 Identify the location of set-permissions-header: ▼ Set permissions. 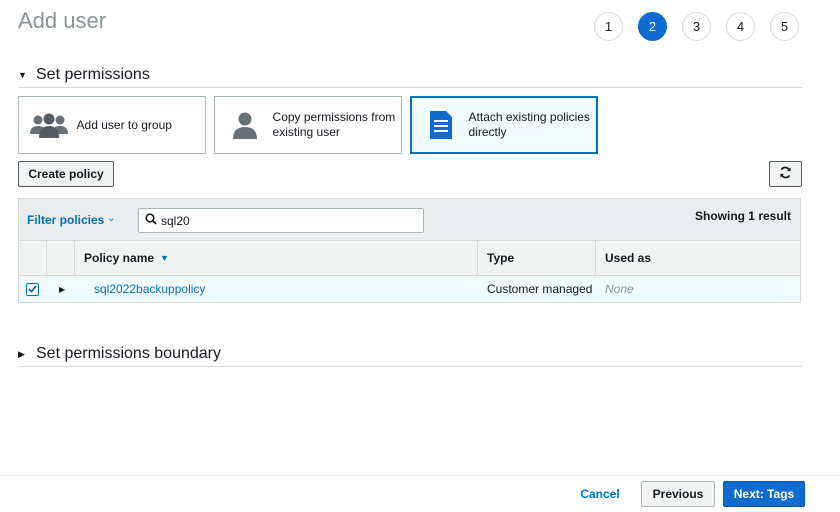
(410, 77).